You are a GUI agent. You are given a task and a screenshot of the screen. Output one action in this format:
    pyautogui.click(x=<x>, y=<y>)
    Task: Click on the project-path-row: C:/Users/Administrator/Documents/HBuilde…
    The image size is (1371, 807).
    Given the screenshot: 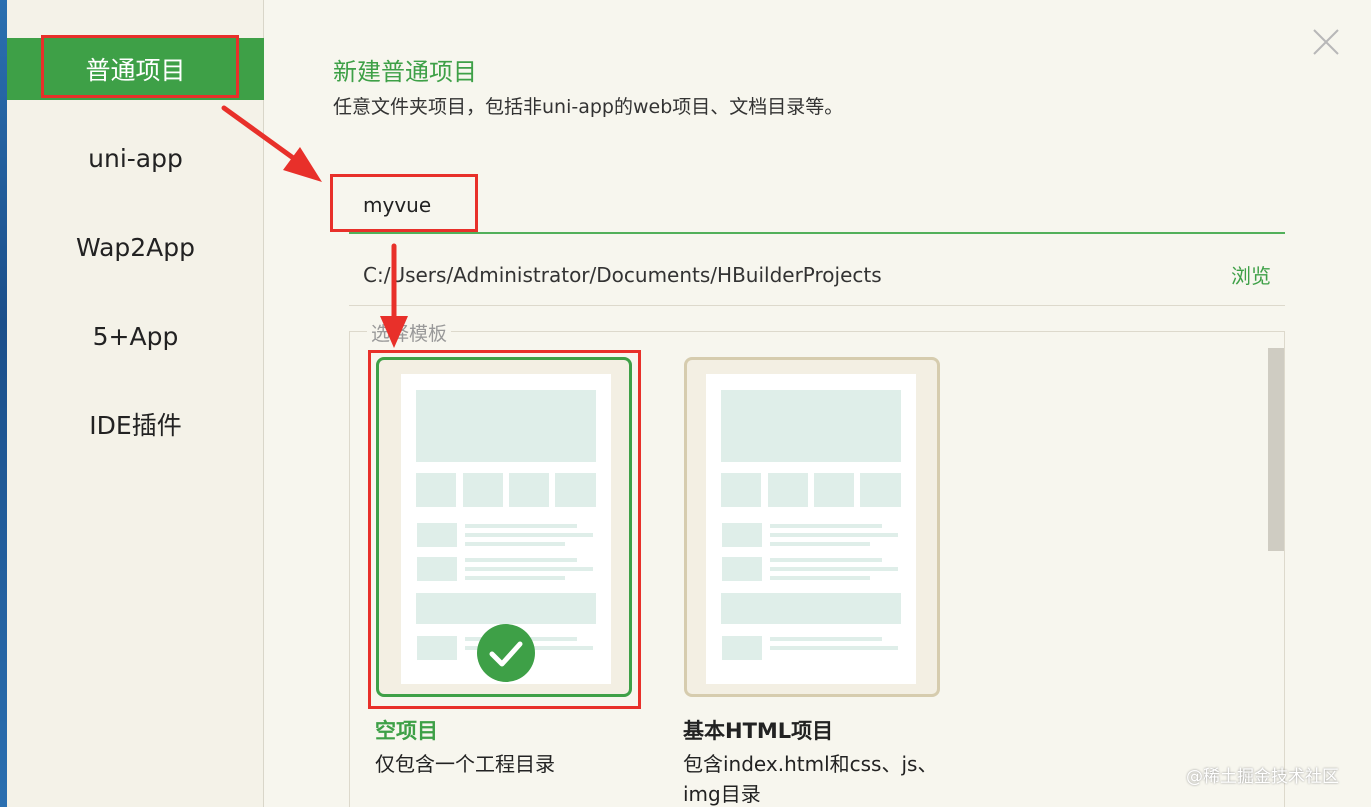 What is the action you would take?
    pyautogui.click(x=817, y=275)
    